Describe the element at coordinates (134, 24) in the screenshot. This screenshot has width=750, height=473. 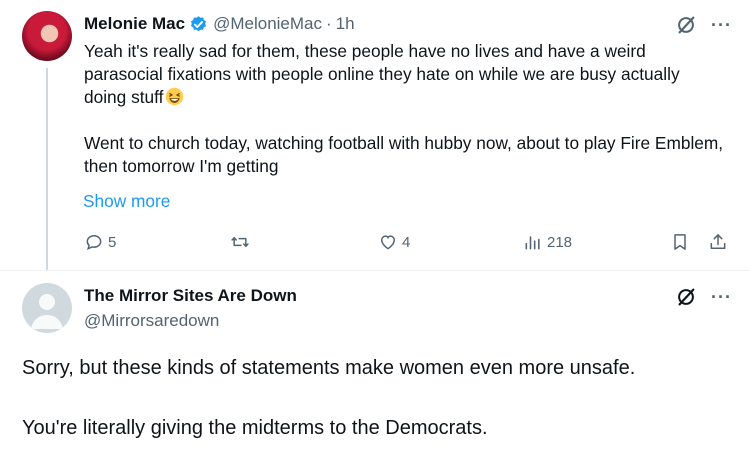
I see `display-name: Melonie Mac` at that location.